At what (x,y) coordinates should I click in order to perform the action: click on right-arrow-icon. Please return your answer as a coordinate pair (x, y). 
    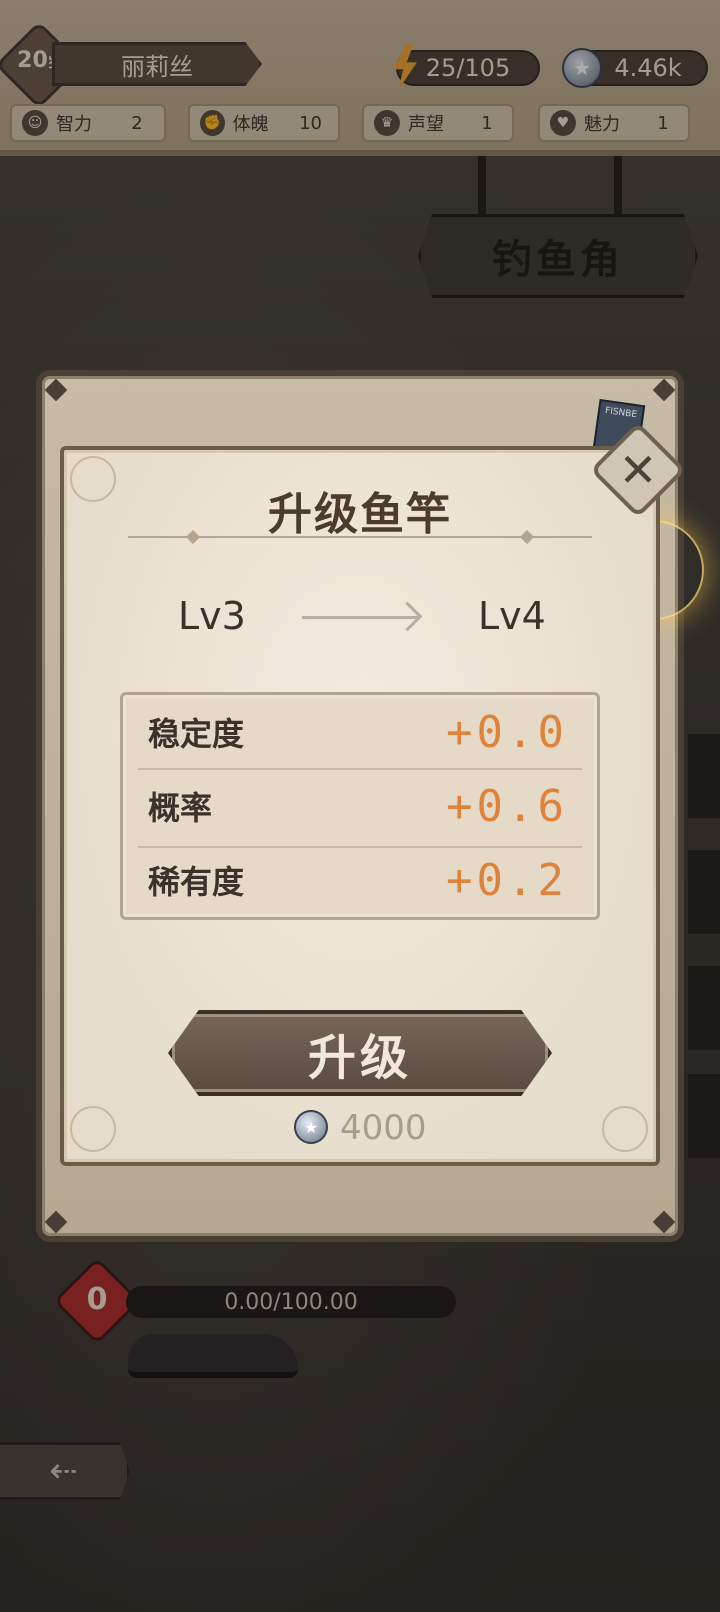
    Looking at the image, I should click on (360, 617).